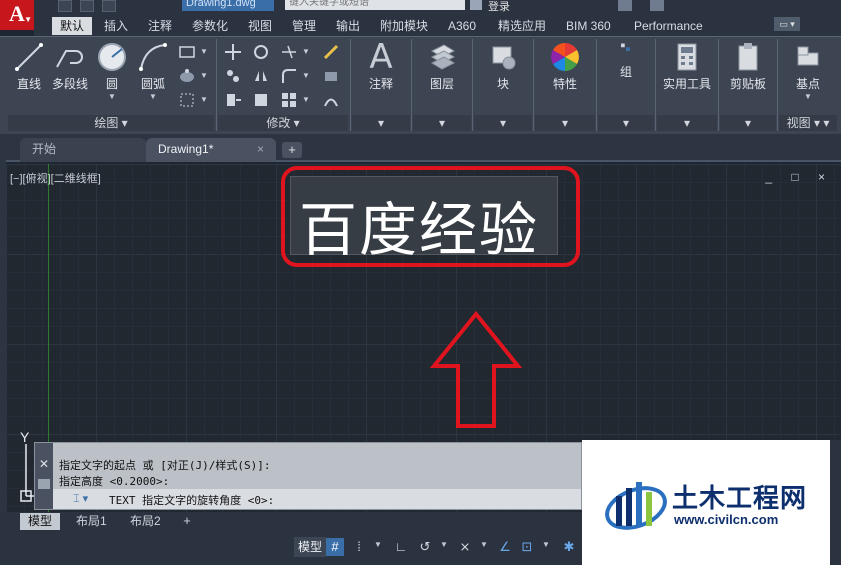  What do you see at coordinates (331, 52) in the screenshot?
I see `erase-icon` at bounding box center [331, 52].